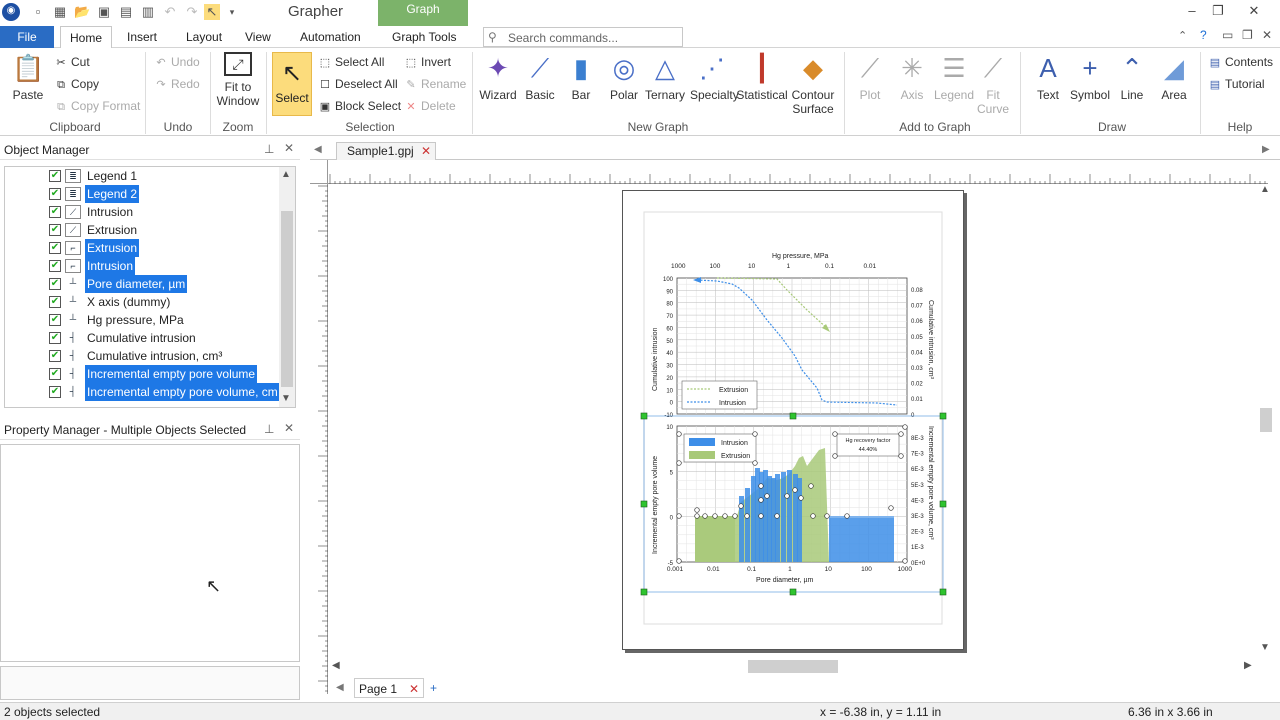 This screenshot has width=1280, height=720. Describe the element at coordinates (232, 12) in the screenshot. I see `qat-dropdown-icon: ▾` at that location.